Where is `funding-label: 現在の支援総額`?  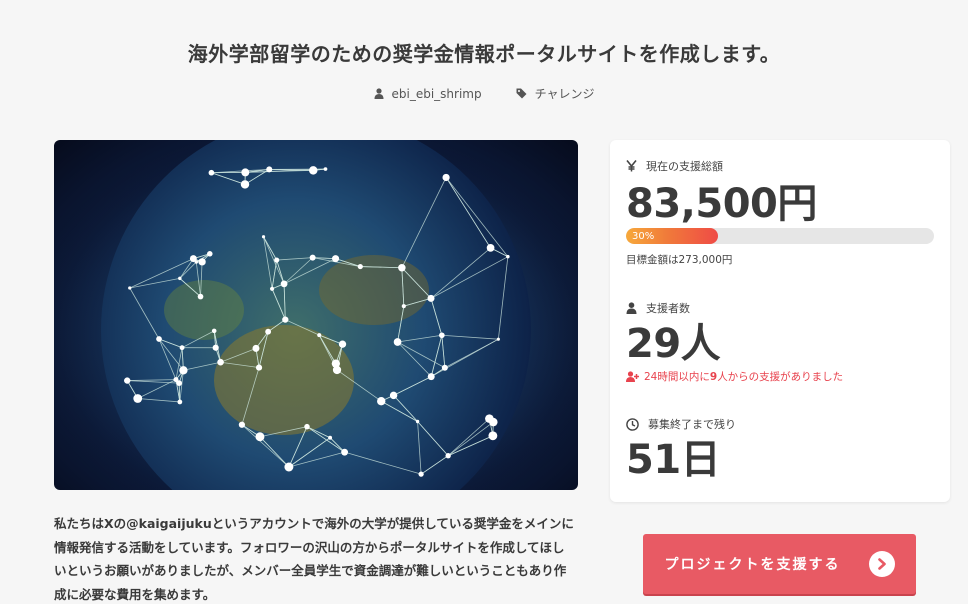 funding-label: 現在の支援総額 is located at coordinates (684, 166).